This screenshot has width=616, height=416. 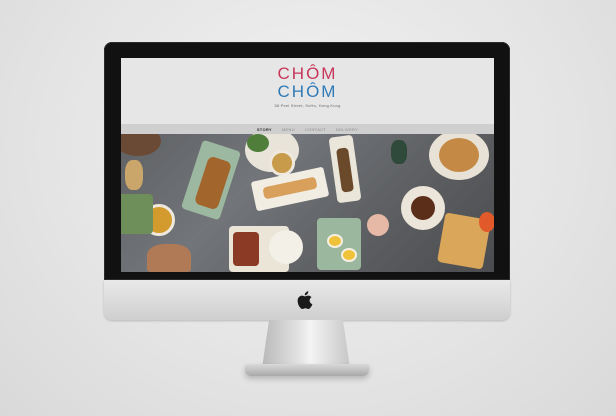 I want to click on plate-rice-bottom, so click(x=286, y=247).